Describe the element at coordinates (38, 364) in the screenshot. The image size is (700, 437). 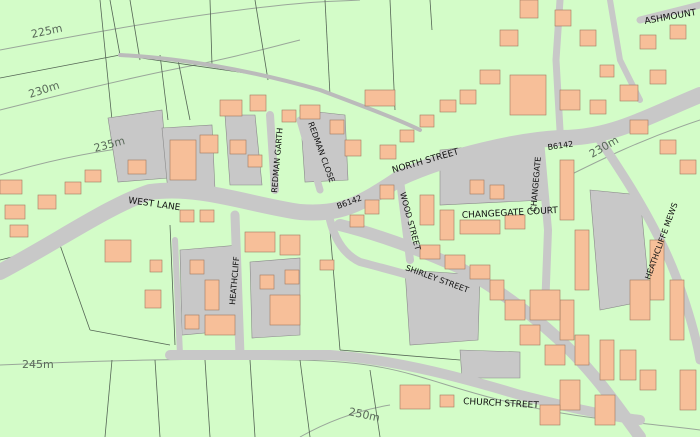
I see `contour-label-245: 245m` at that location.